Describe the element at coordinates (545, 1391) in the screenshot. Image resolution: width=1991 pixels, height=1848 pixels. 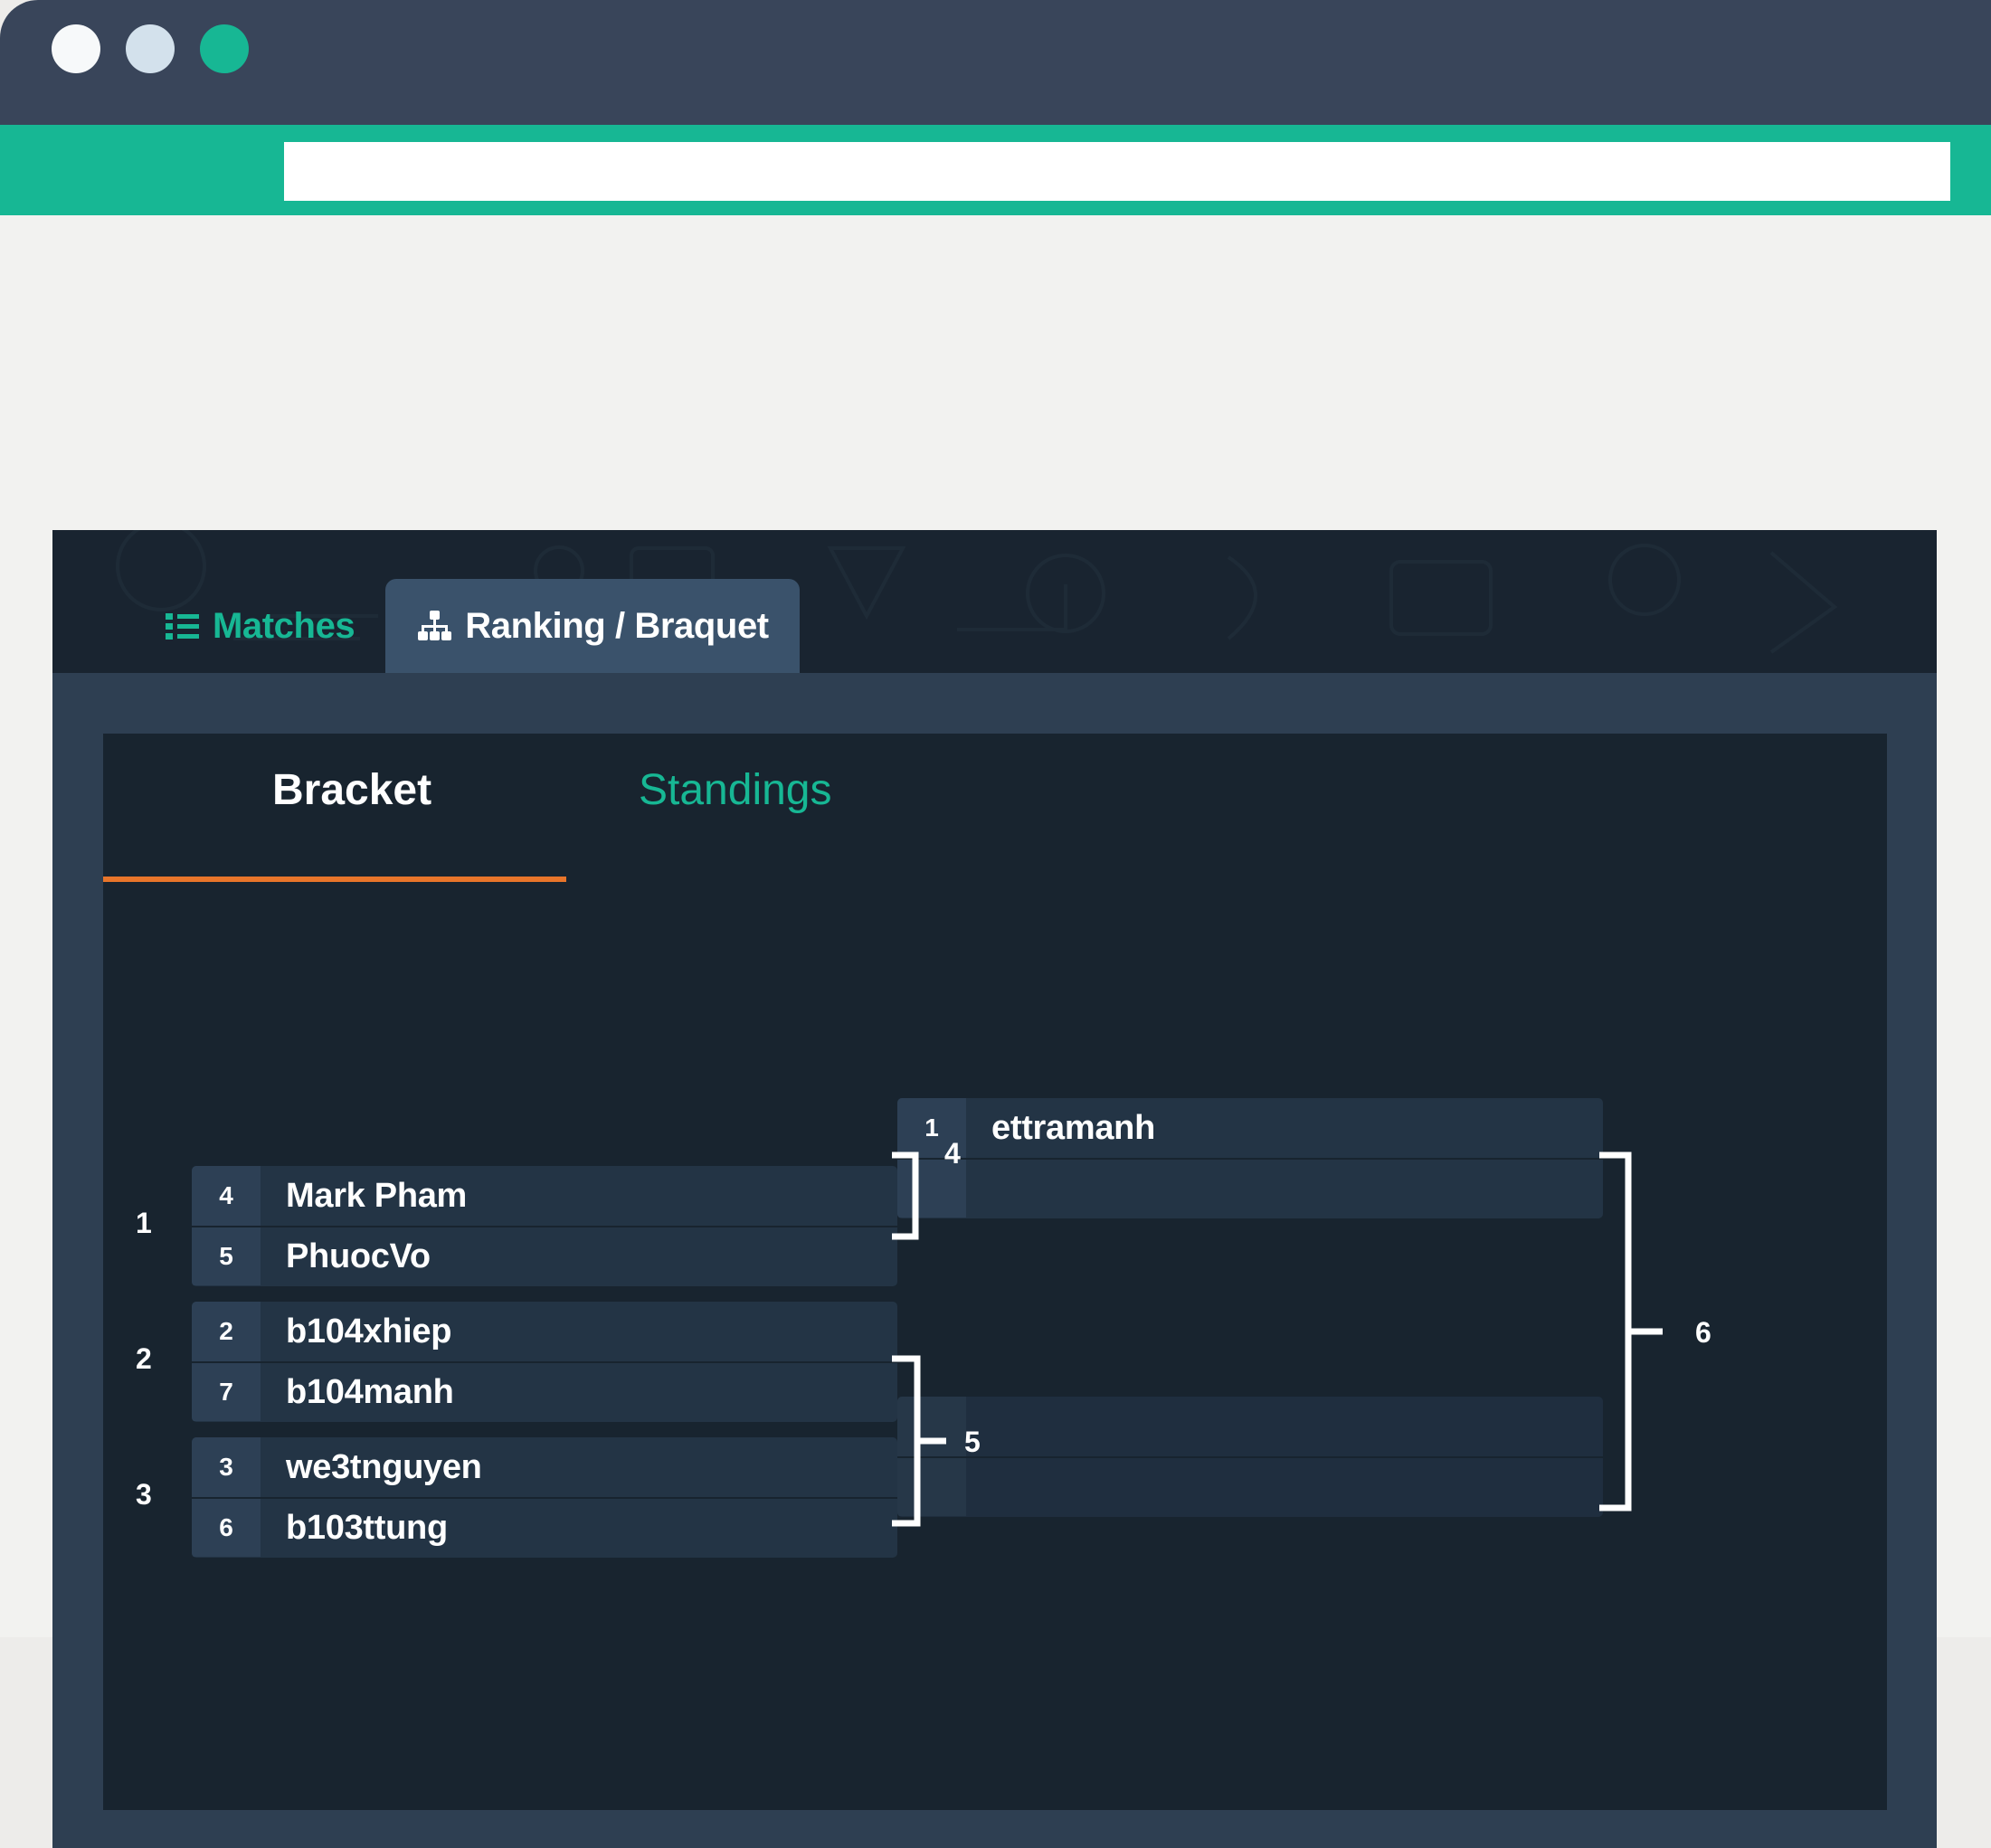
I see `match-slot: 7 b104manh` at that location.